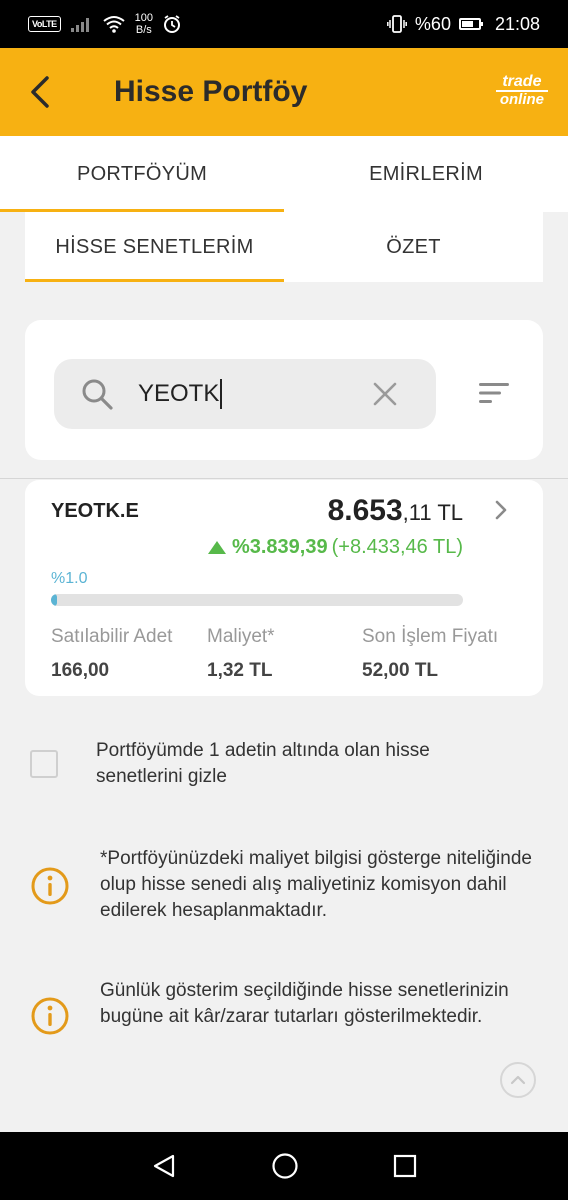 The image size is (568, 1200). I want to click on page-title: Hisse Portföy, so click(211, 91).